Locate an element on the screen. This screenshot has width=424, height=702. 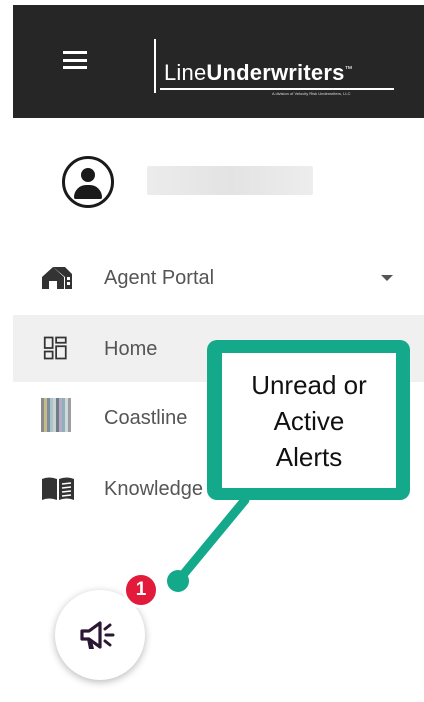
hamburger-menu-icon is located at coordinates (75, 60).